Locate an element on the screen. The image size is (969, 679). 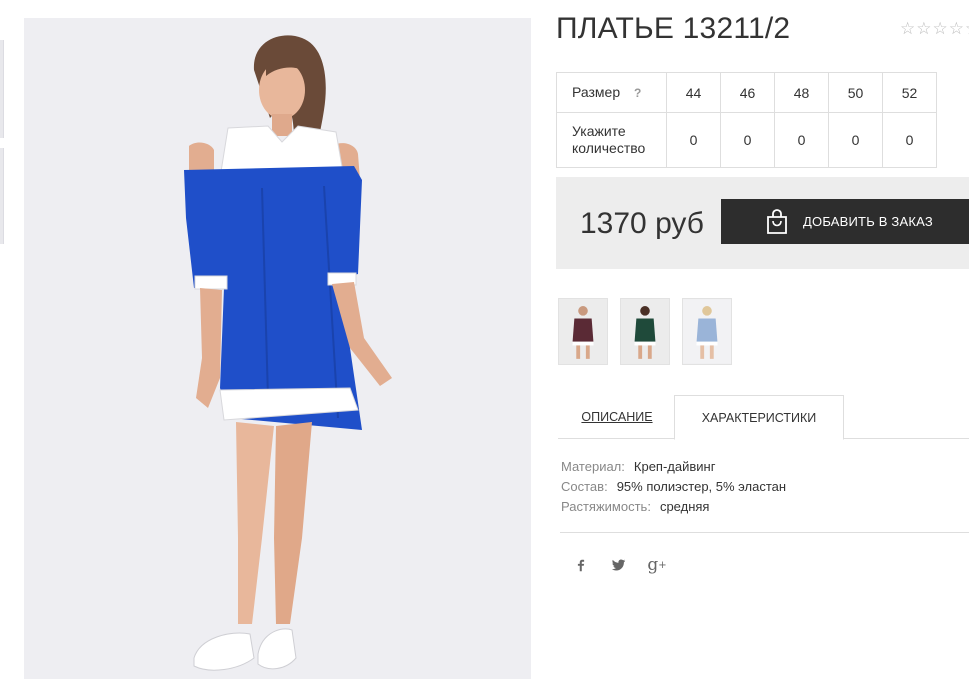
spec-value: средняя is located at coordinates (684, 506).